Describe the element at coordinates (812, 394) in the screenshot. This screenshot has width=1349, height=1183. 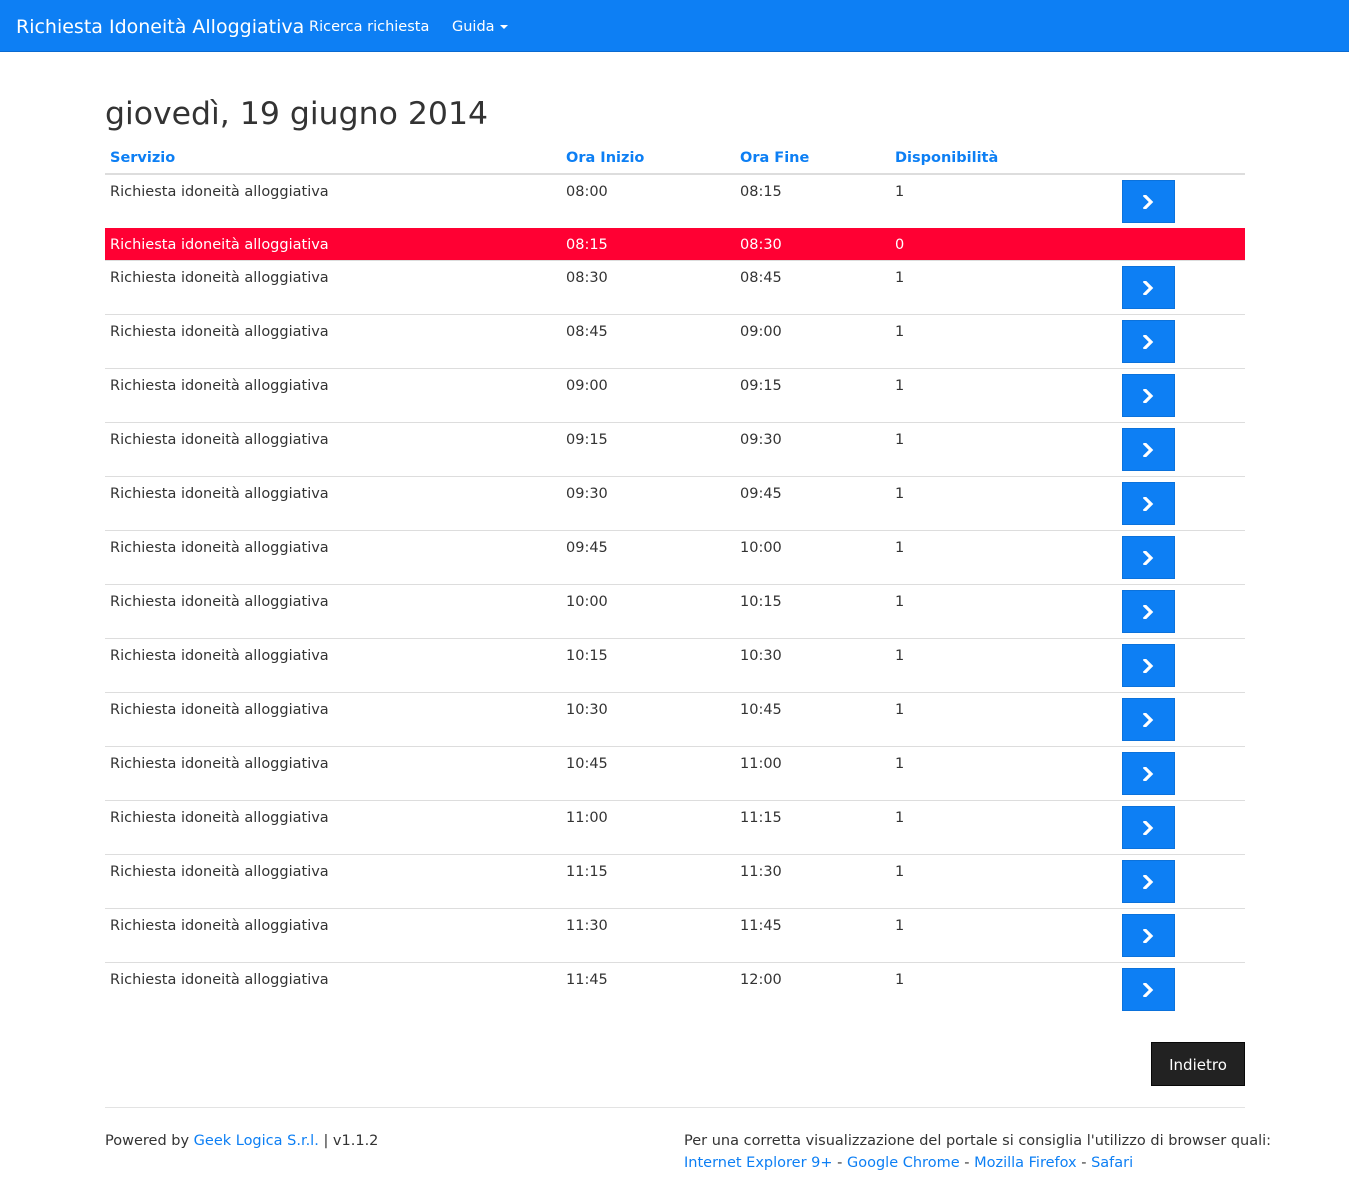
I see `cell-end-time: 09:15` at that location.